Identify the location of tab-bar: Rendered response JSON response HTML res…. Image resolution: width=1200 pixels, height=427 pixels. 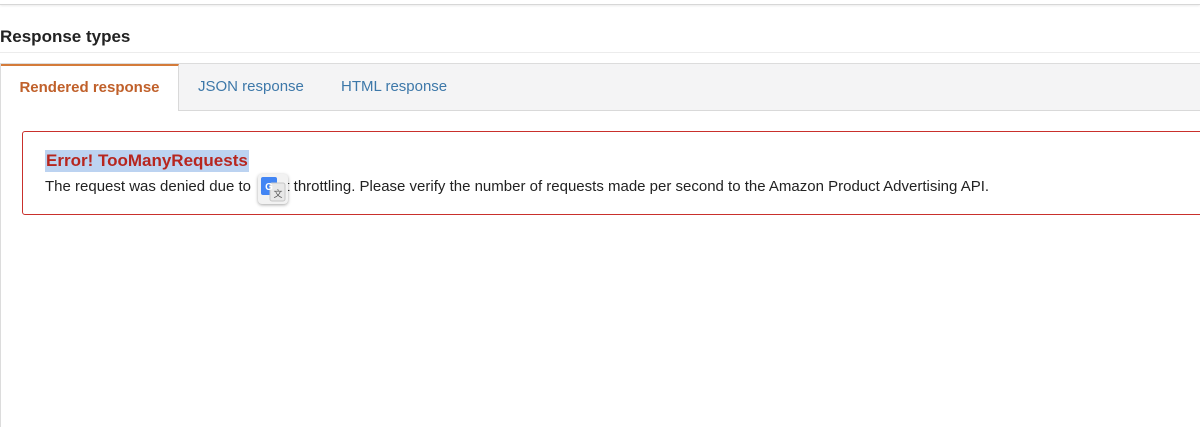
(600, 87).